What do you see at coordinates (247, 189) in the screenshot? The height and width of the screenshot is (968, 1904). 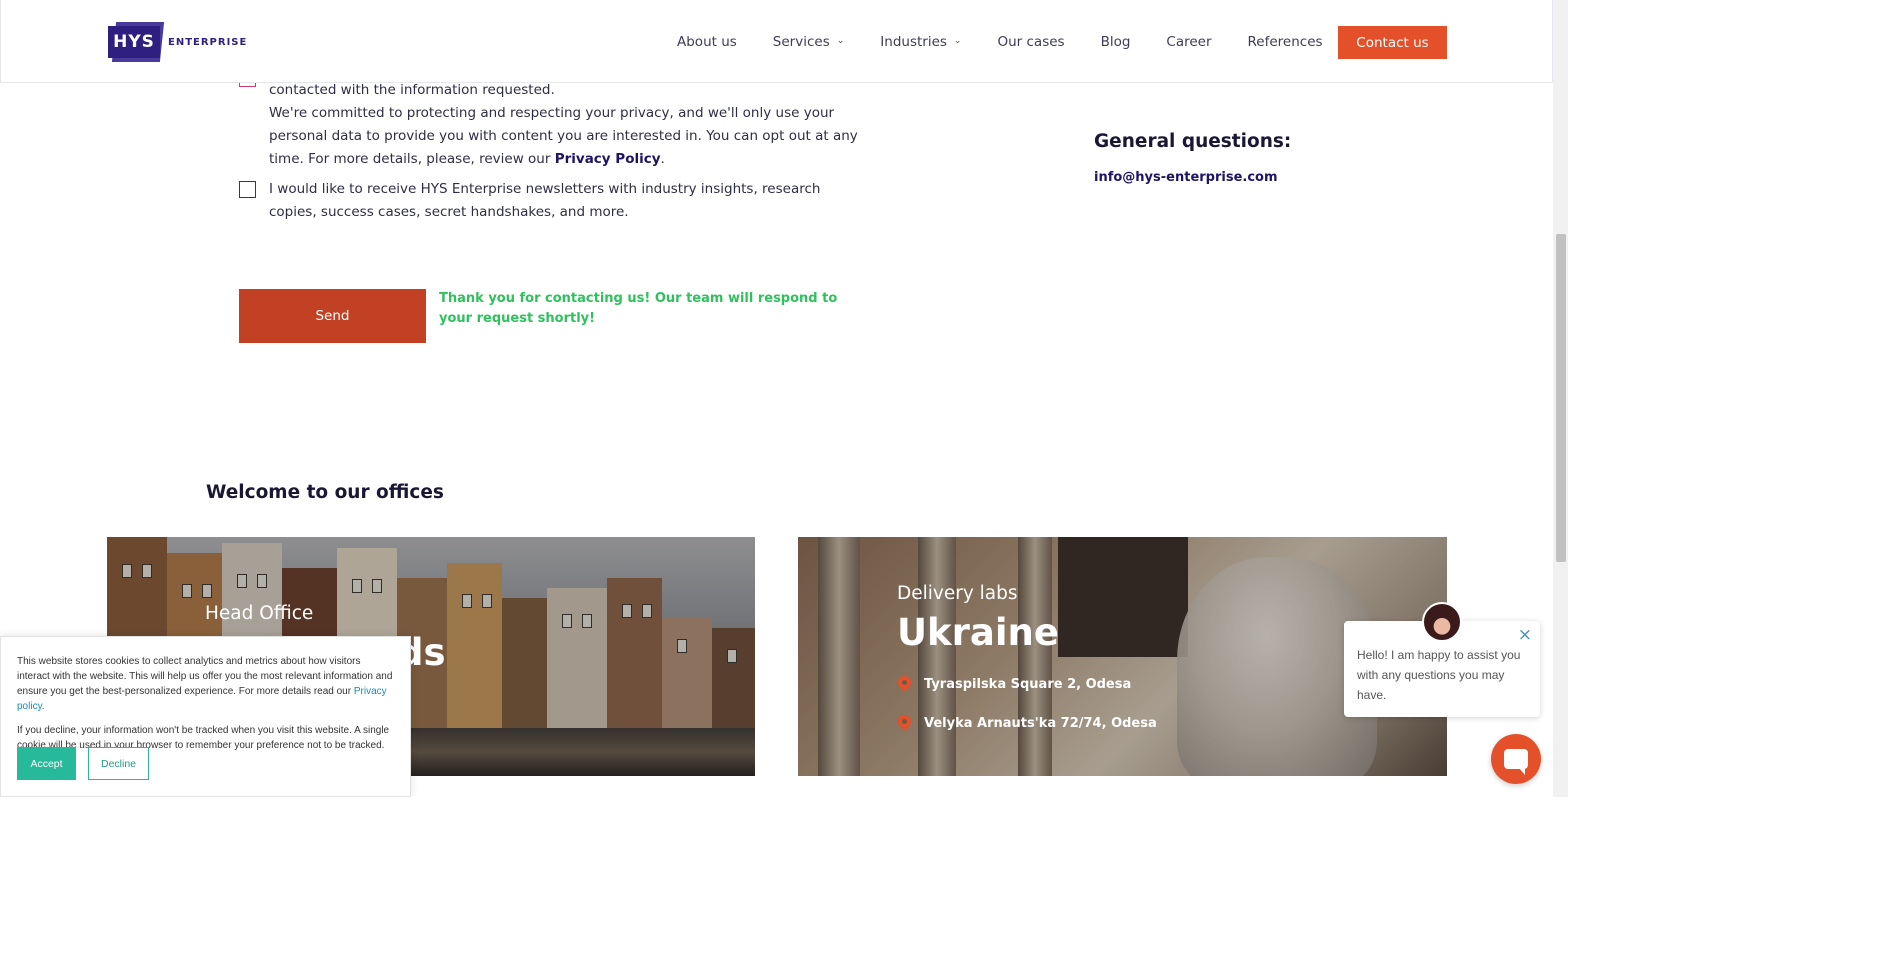 I see `newsletter-checkbox` at bounding box center [247, 189].